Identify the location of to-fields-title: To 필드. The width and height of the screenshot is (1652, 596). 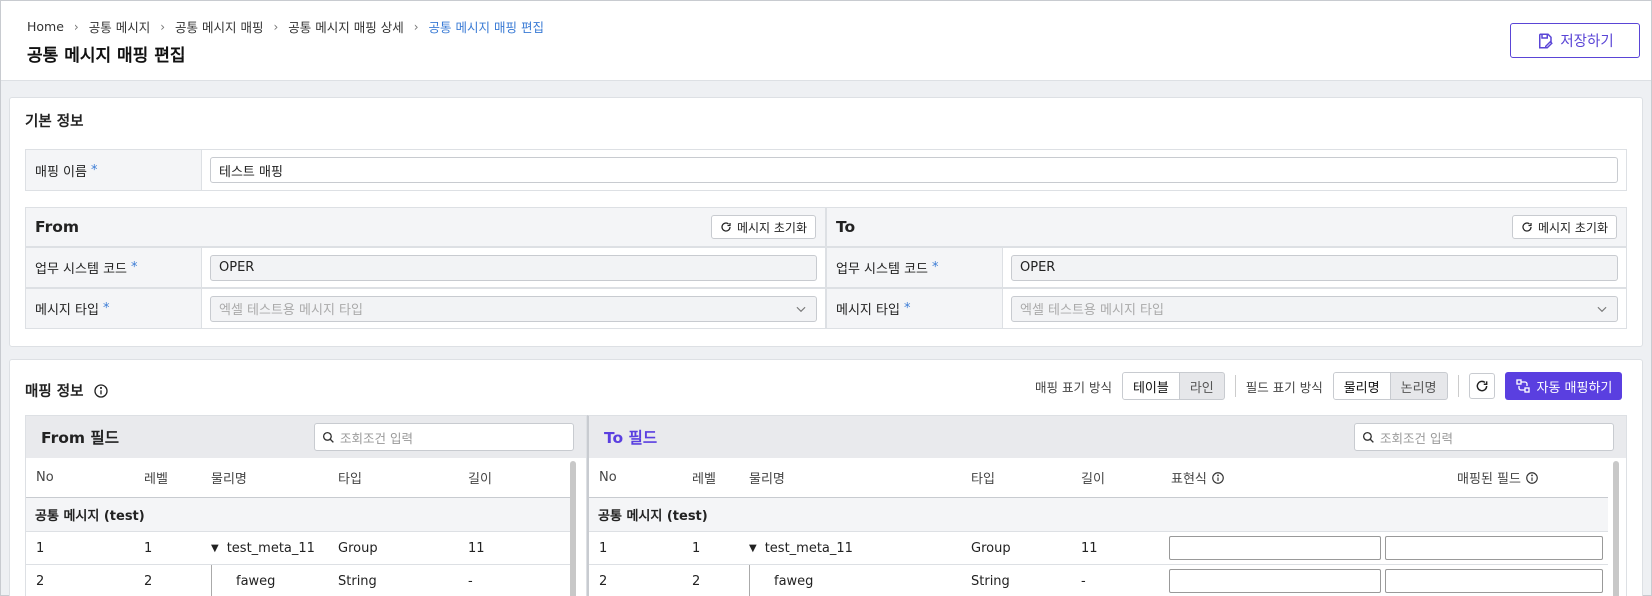
(631, 438).